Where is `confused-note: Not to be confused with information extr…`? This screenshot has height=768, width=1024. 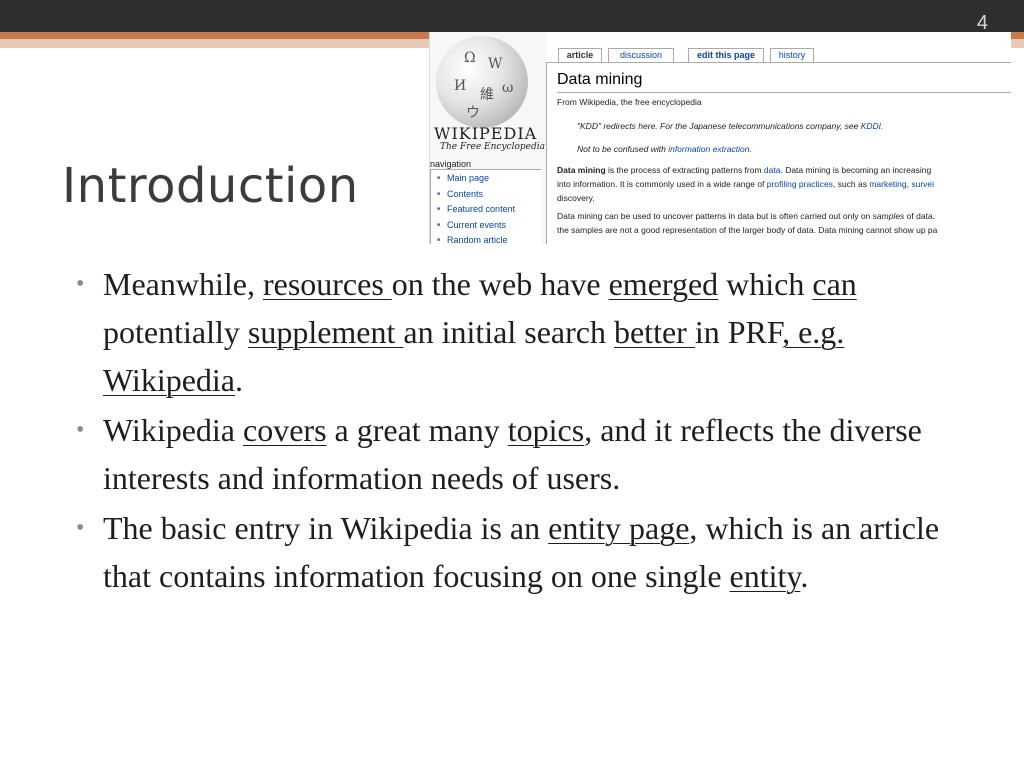 confused-note: Not to be confused with information extr… is located at coordinates (664, 149).